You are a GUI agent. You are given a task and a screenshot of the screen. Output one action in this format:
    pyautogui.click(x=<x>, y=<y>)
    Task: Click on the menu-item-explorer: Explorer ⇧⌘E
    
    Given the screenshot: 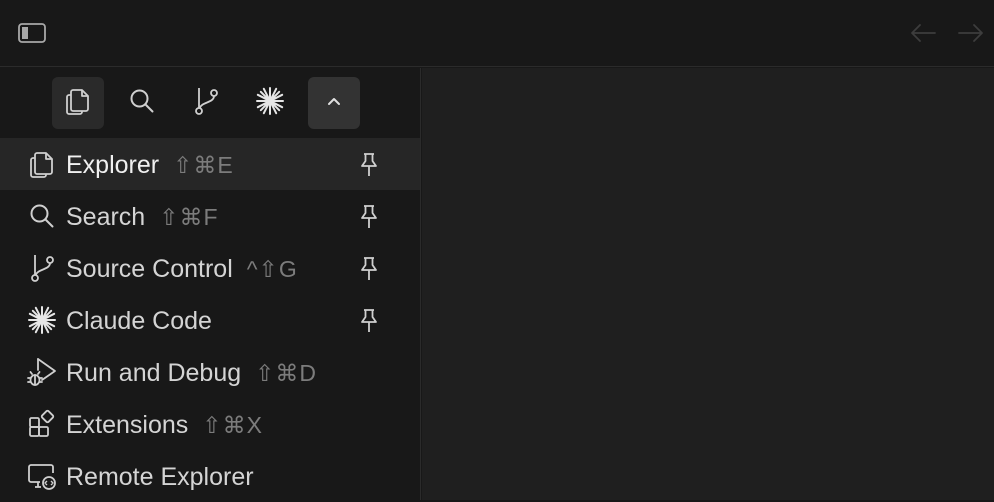 What is the action you would take?
    pyautogui.click(x=210, y=164)
    